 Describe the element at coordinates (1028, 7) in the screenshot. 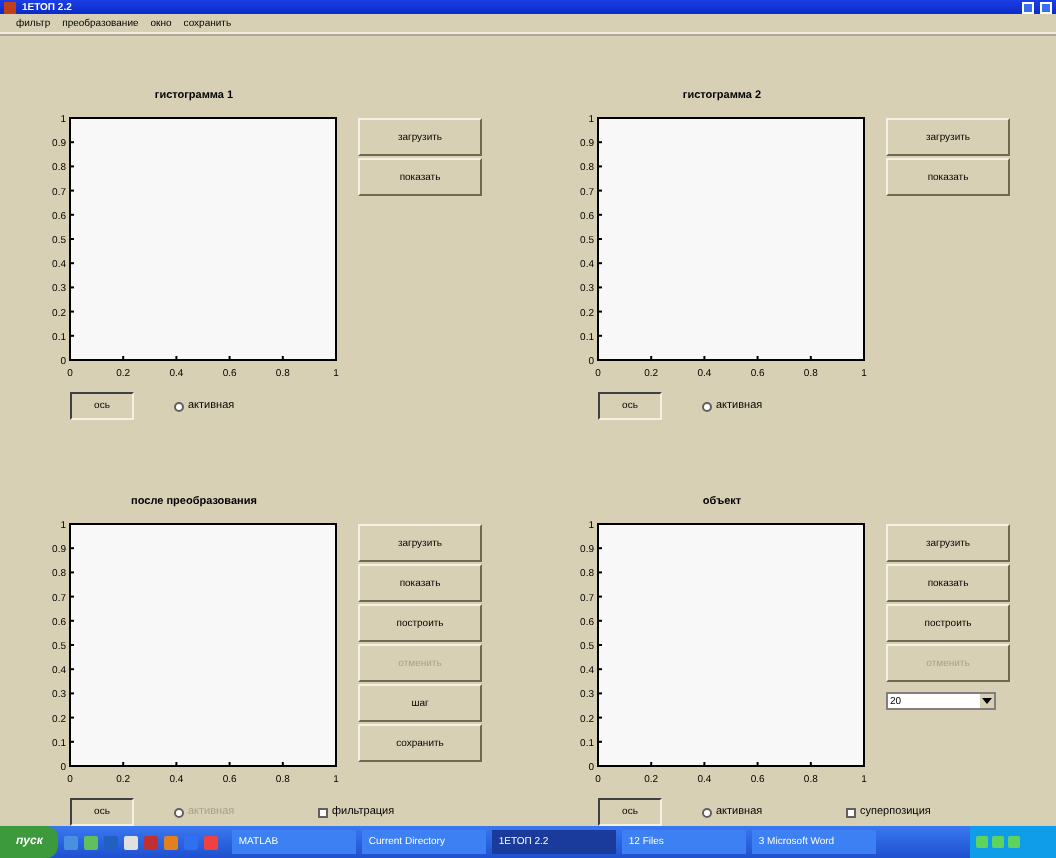

I see `minimize-button` at that location.